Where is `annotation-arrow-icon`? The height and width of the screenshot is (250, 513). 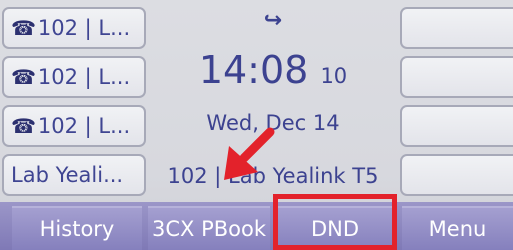 annotation-arrow-icon is located at coordinates (249, 153).